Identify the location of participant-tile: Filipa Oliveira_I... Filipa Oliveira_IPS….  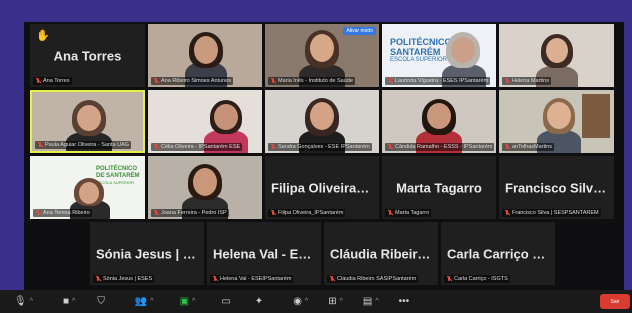
(322, 187).